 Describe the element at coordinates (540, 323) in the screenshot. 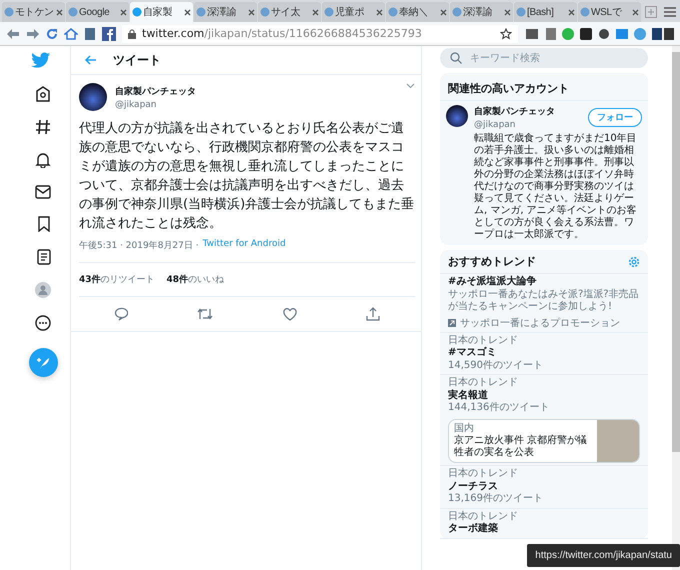

I see `promoter-label: サッポロ一番によるプロモーション` at that location.